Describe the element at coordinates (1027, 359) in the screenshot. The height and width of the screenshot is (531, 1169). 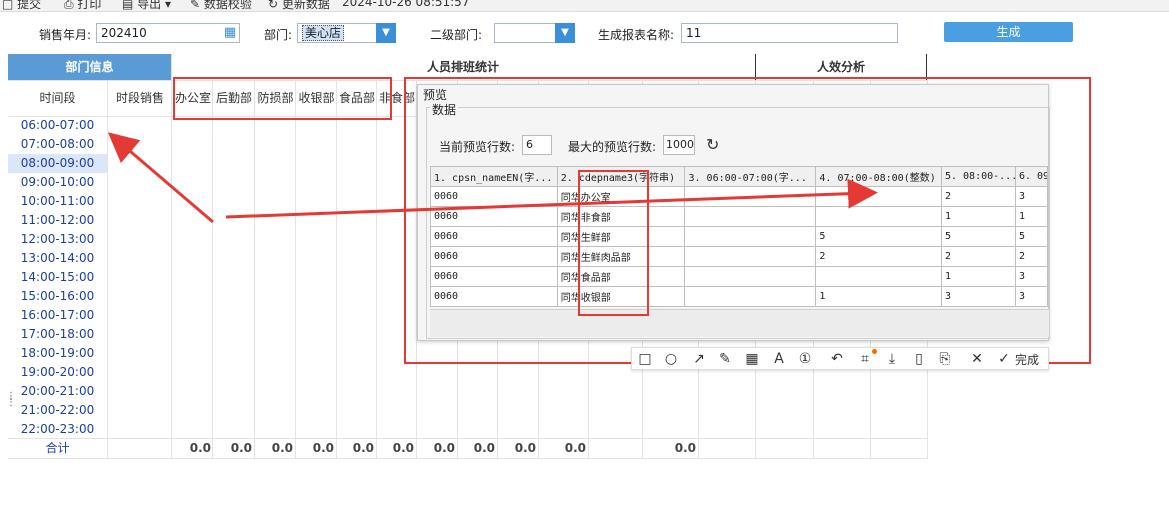
I see `done-label: 完成` at that location.